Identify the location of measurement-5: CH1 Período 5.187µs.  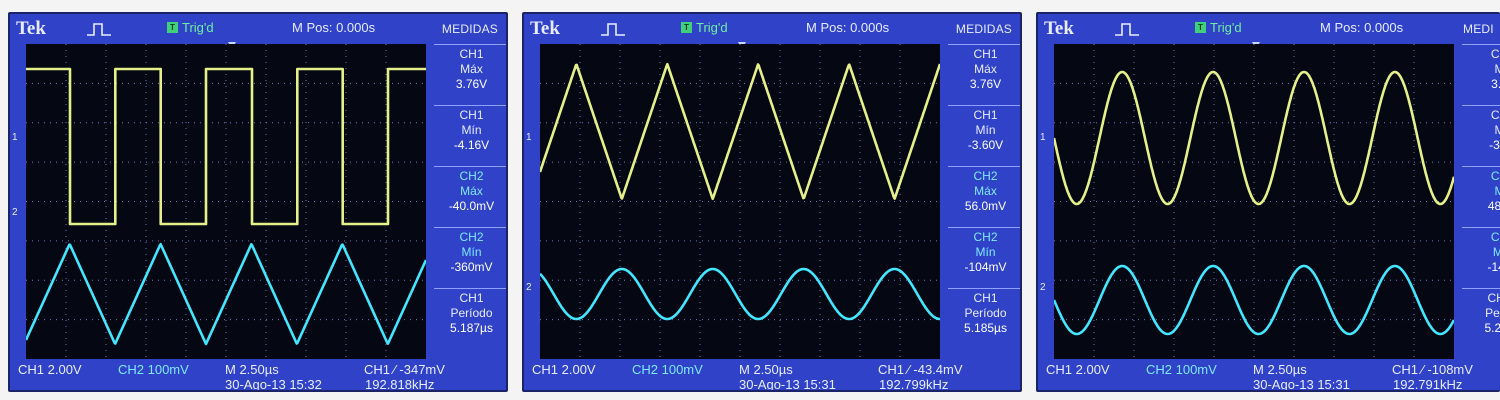
(470, 318).